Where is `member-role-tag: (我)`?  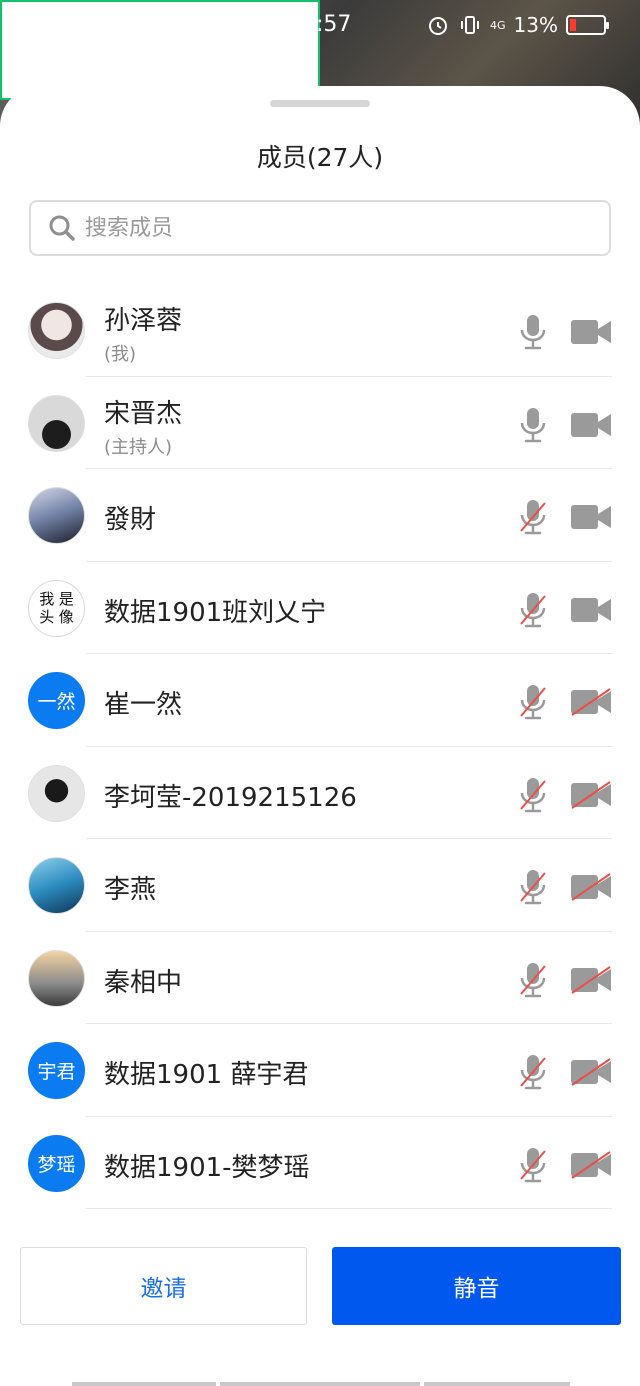 member-role-tag: (我) is located at coordinates (120, 354).